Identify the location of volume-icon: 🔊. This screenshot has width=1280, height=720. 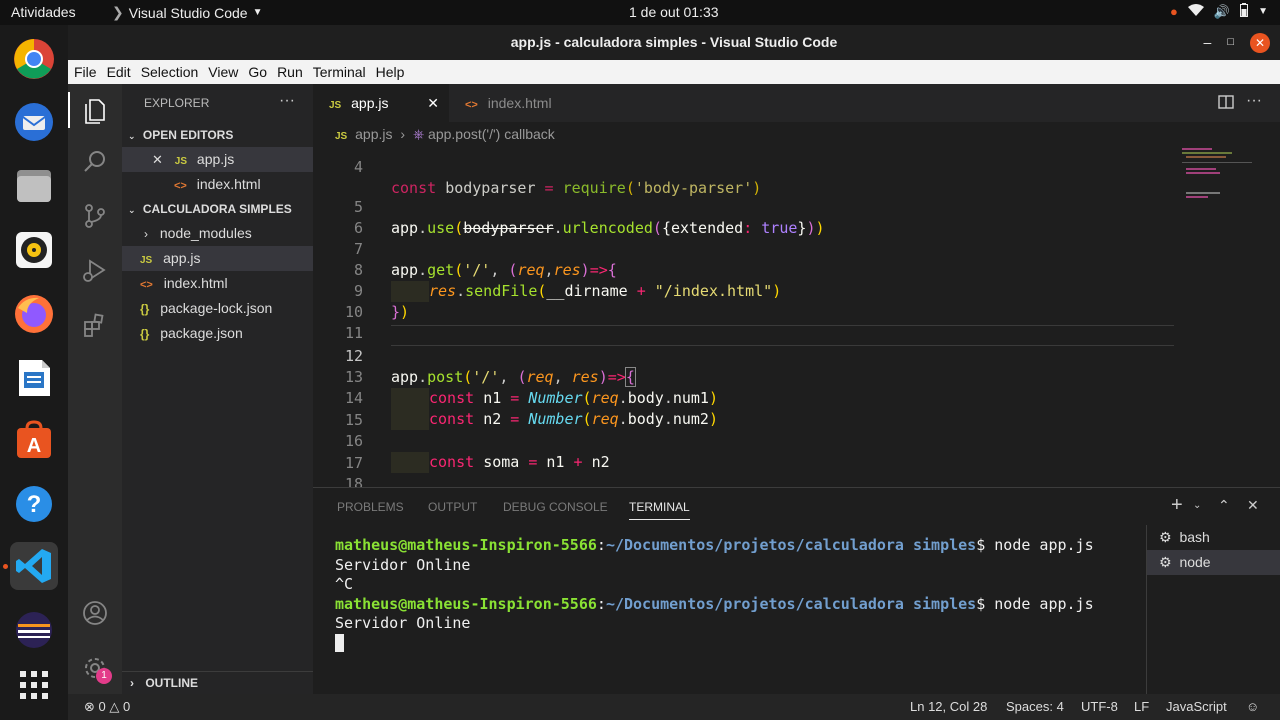
(1222, 12).